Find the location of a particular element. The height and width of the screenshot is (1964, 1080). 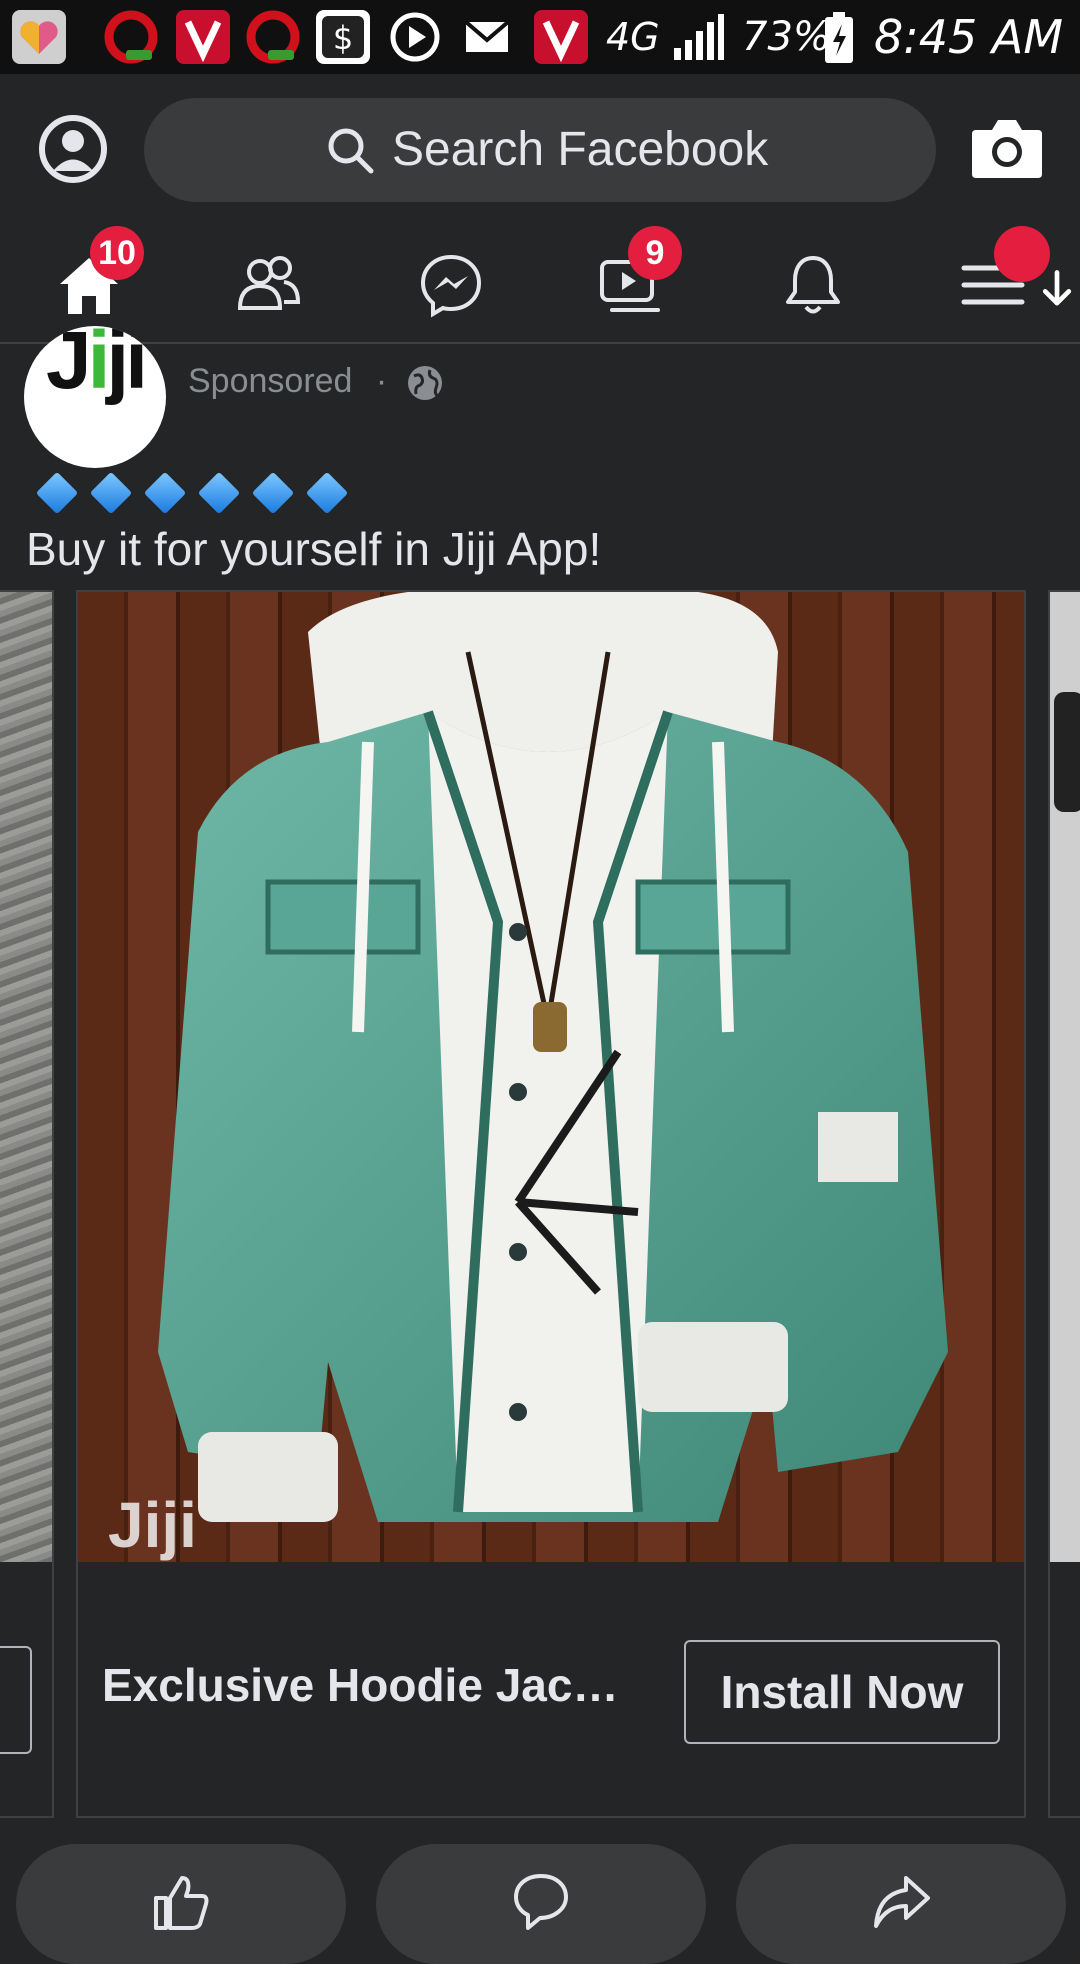

friends-icon is located at coordinates (269, 283).